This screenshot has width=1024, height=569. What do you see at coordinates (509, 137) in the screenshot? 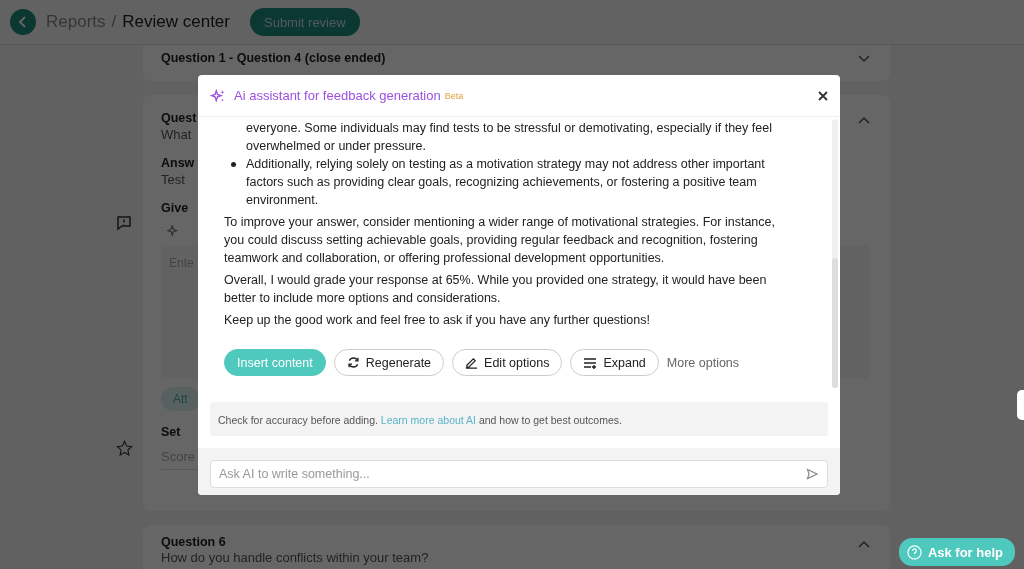
I see `response-bullet-text: everyone. Some individuals may find tests to be stressful or demotivating, especially if they feel overwhelmed or under pressure.` at bounding box center [509, 137].